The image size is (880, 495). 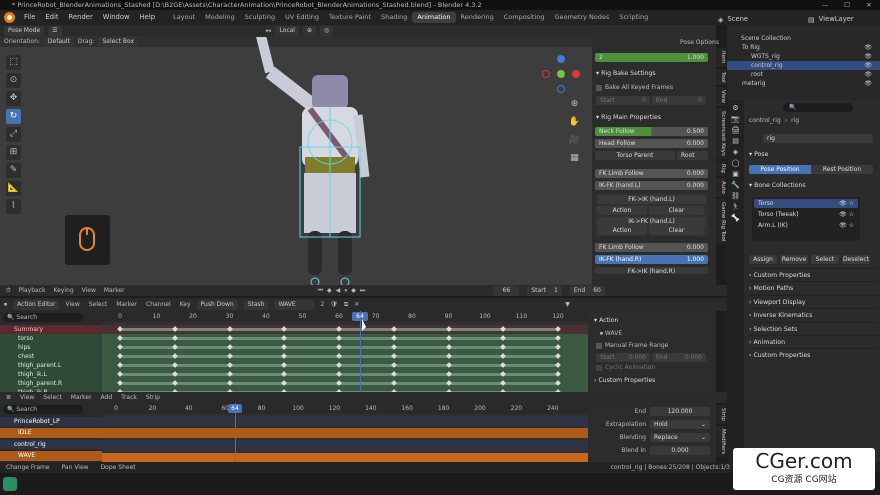 I want to click on menu-window: Window, so click(x=116, y=17).